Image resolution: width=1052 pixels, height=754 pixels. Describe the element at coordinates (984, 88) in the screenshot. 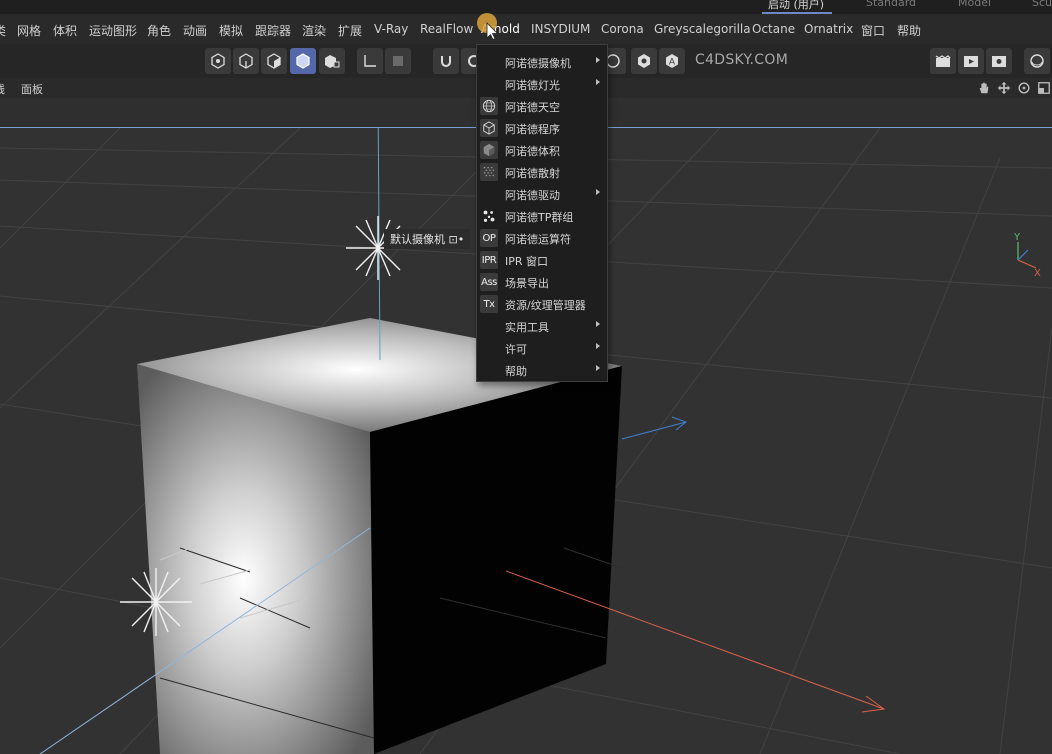

I see `hand-pan-icon` at that location.